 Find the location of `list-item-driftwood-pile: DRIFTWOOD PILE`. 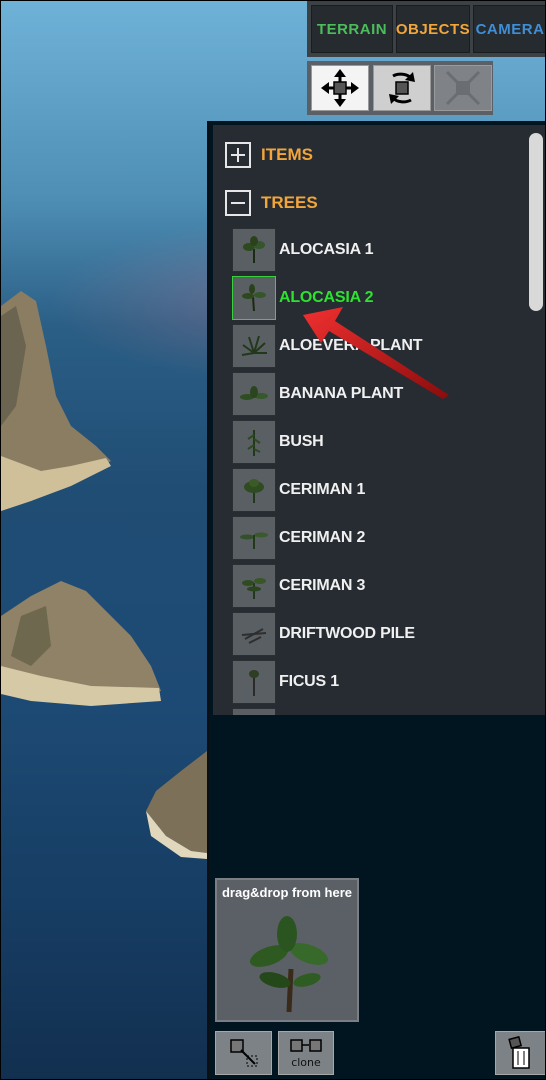

list-item-driftwood-pile: DRIFTWOOD PILE is located at coordinates (382, 634).